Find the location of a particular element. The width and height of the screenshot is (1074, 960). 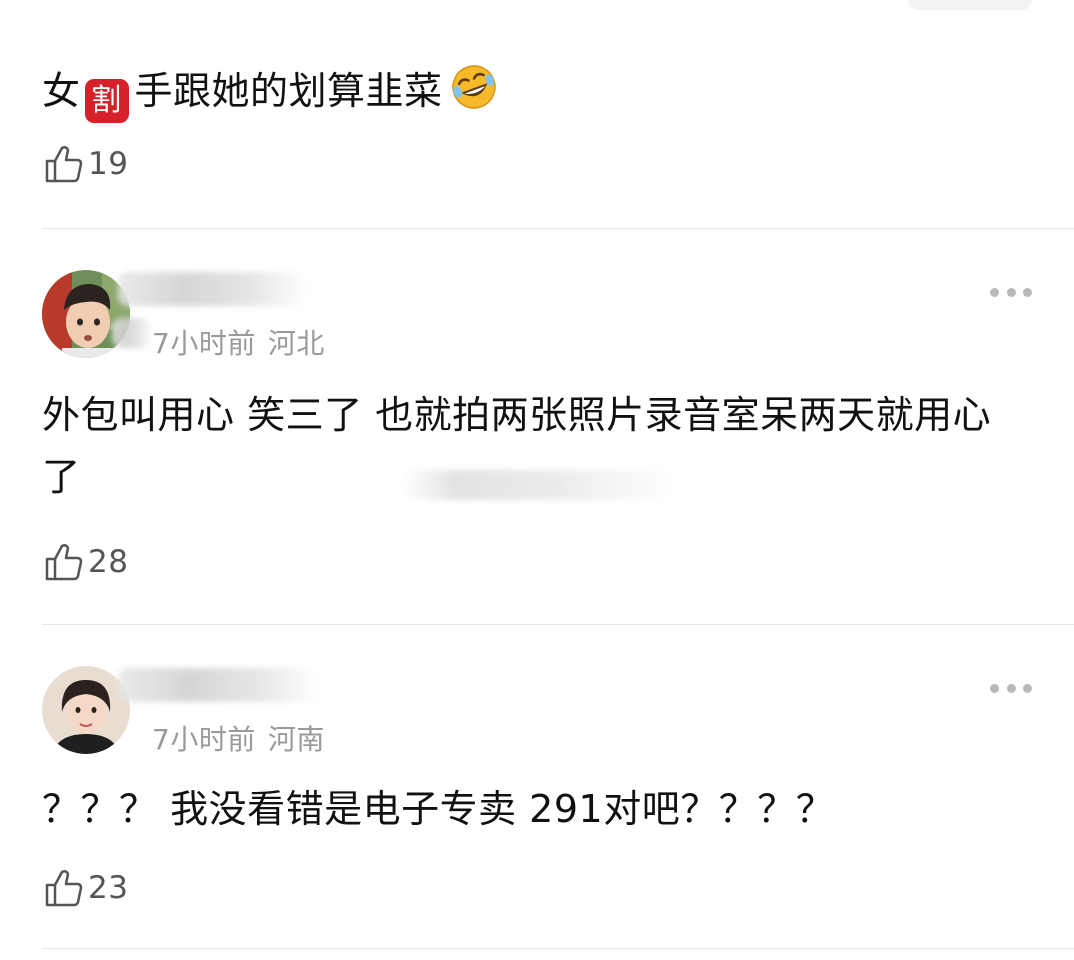

comment-text-part: 手跟她的划算韭菜 is located at coordinates (288, 91).